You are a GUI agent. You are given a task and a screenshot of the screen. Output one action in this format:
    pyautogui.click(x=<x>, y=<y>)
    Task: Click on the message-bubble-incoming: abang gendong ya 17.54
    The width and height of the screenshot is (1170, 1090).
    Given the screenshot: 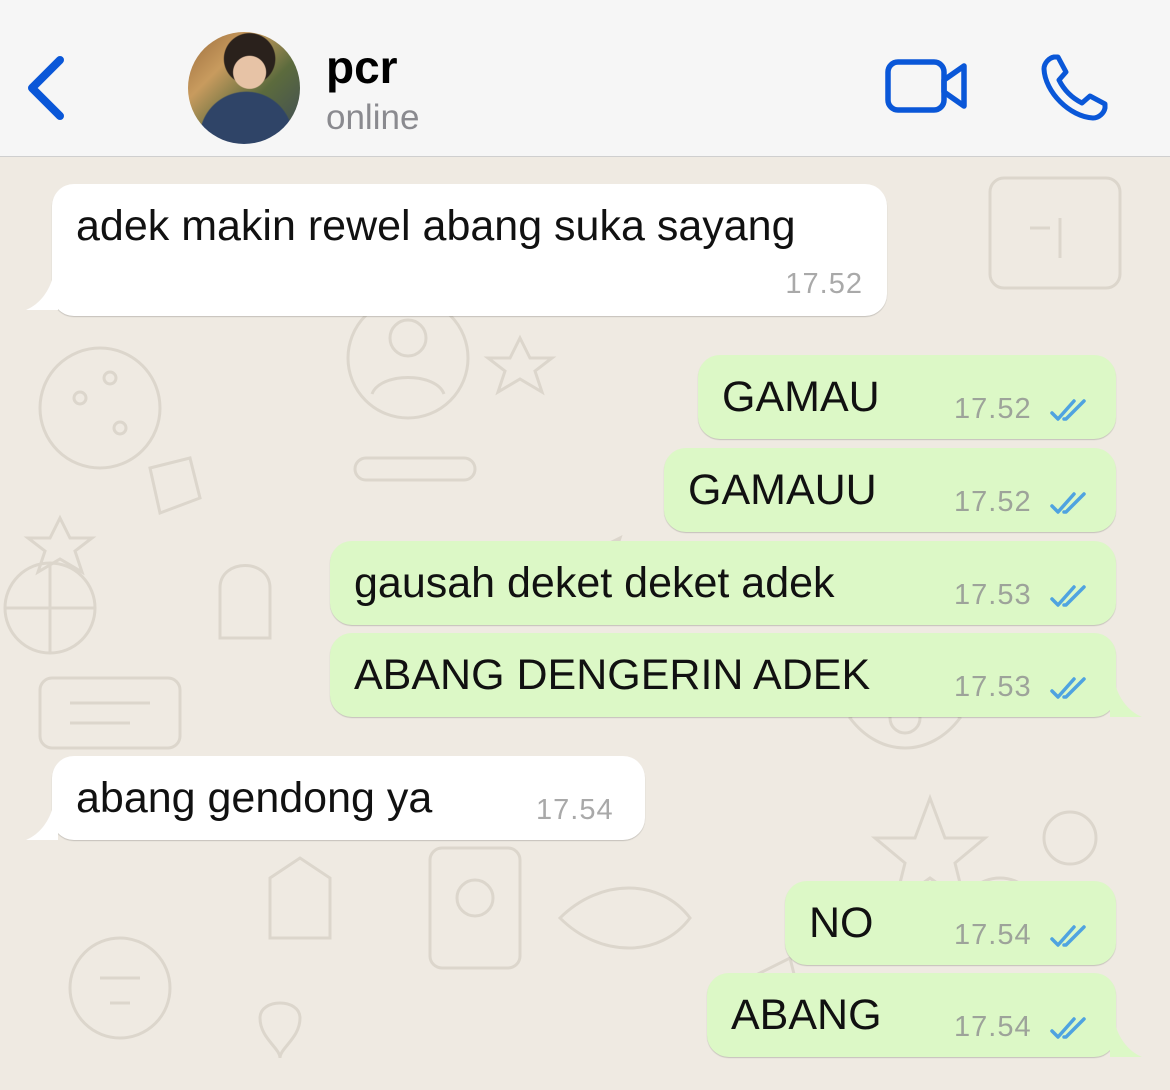 What is the action you would take?
    pyautogui.click(x=335, y=798)
    